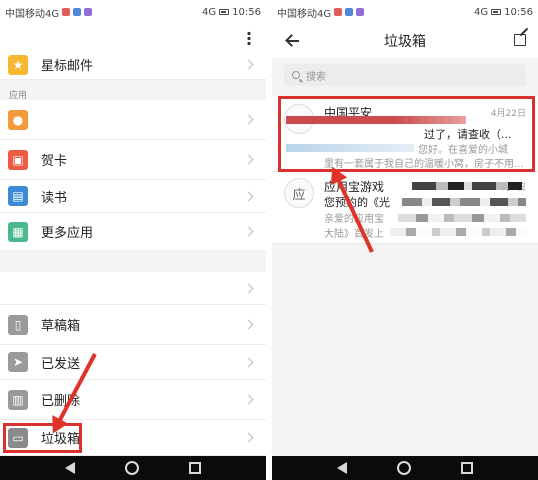  What do you see at coordinates (249, 38) in the screenshot?
I see `more-vertical-icon` at bounding box center [249, 38].